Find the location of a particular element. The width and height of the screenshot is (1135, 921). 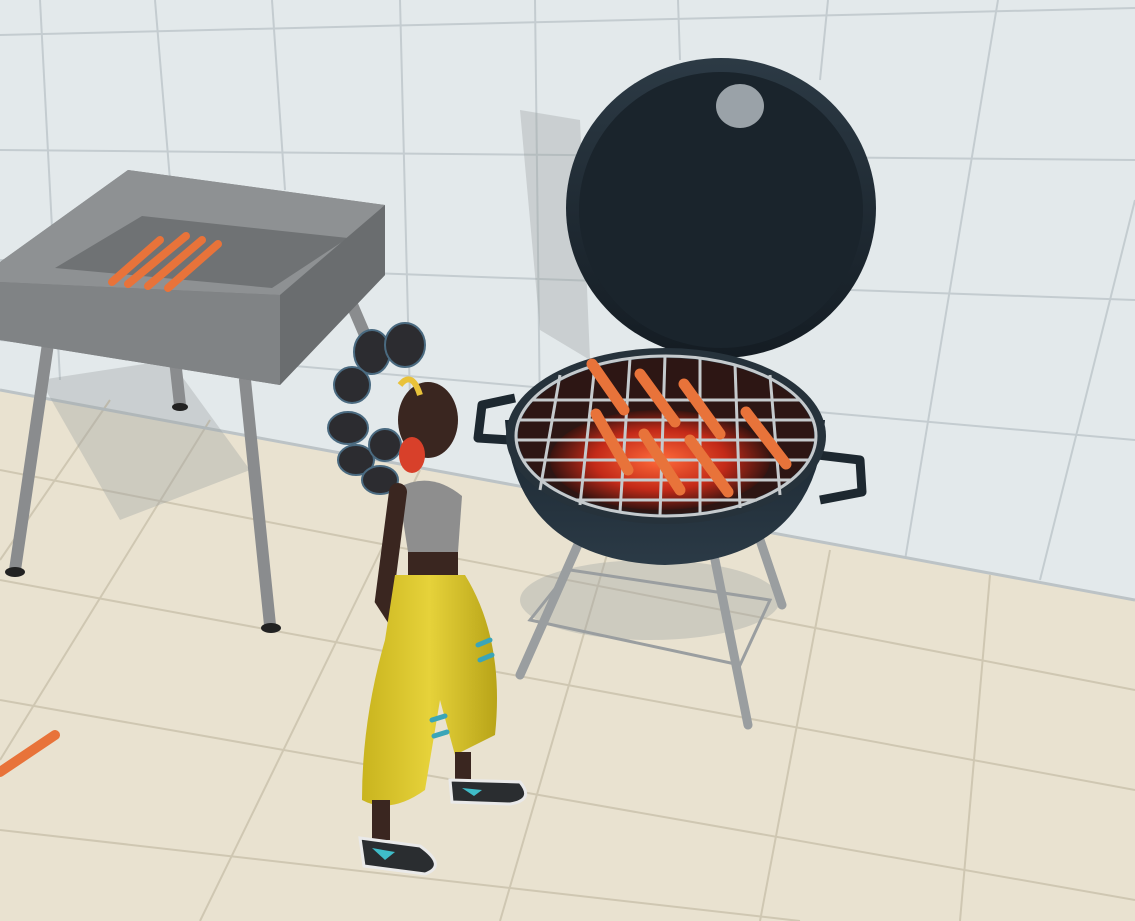

character-top is located at coordinates (430, 518).